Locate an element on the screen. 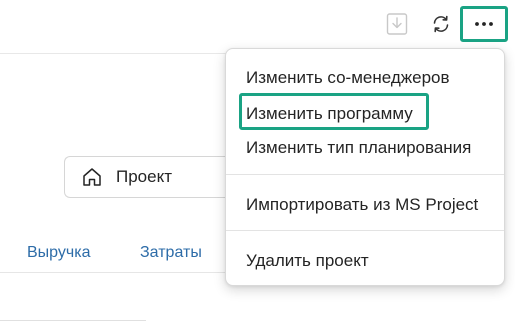  project-chip: Проект is located at coordinates (154, 177).